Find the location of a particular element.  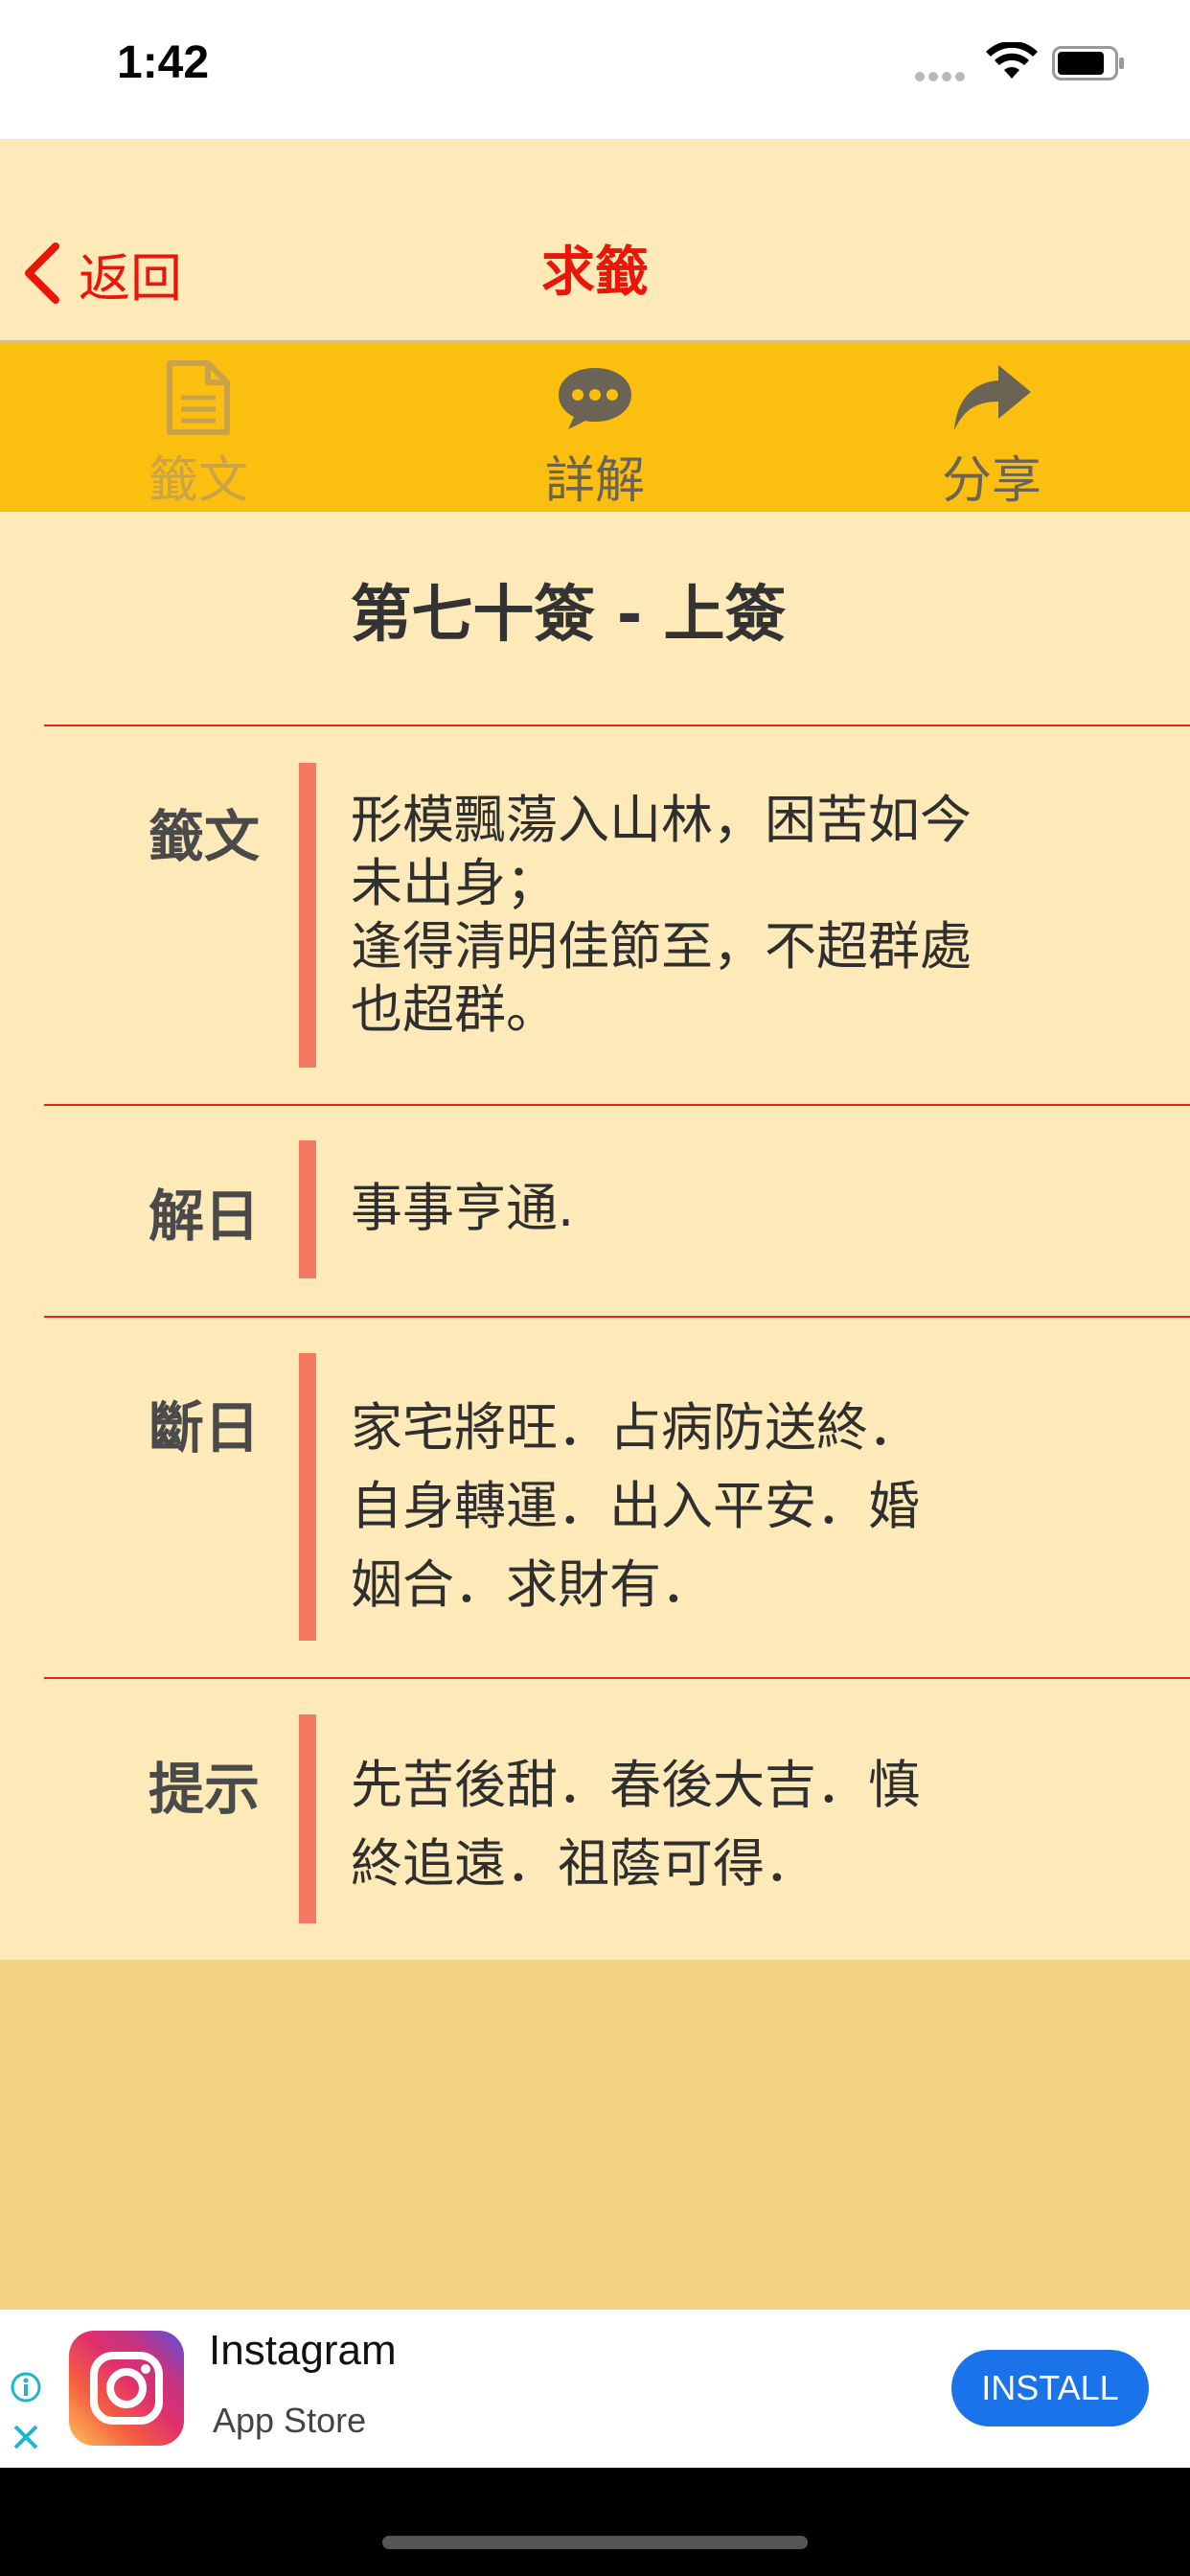

section-text-judgement: 家宅將旺．占病防送終． 自身轉運．出入平安．婚 姻合．求財有． is located at coordinates (636, 1506).